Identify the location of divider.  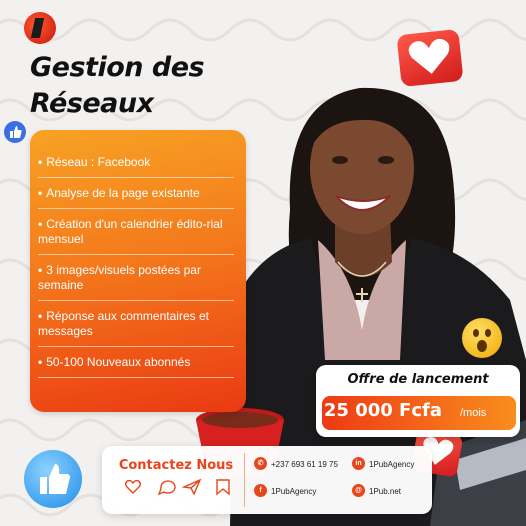
(244, 480).